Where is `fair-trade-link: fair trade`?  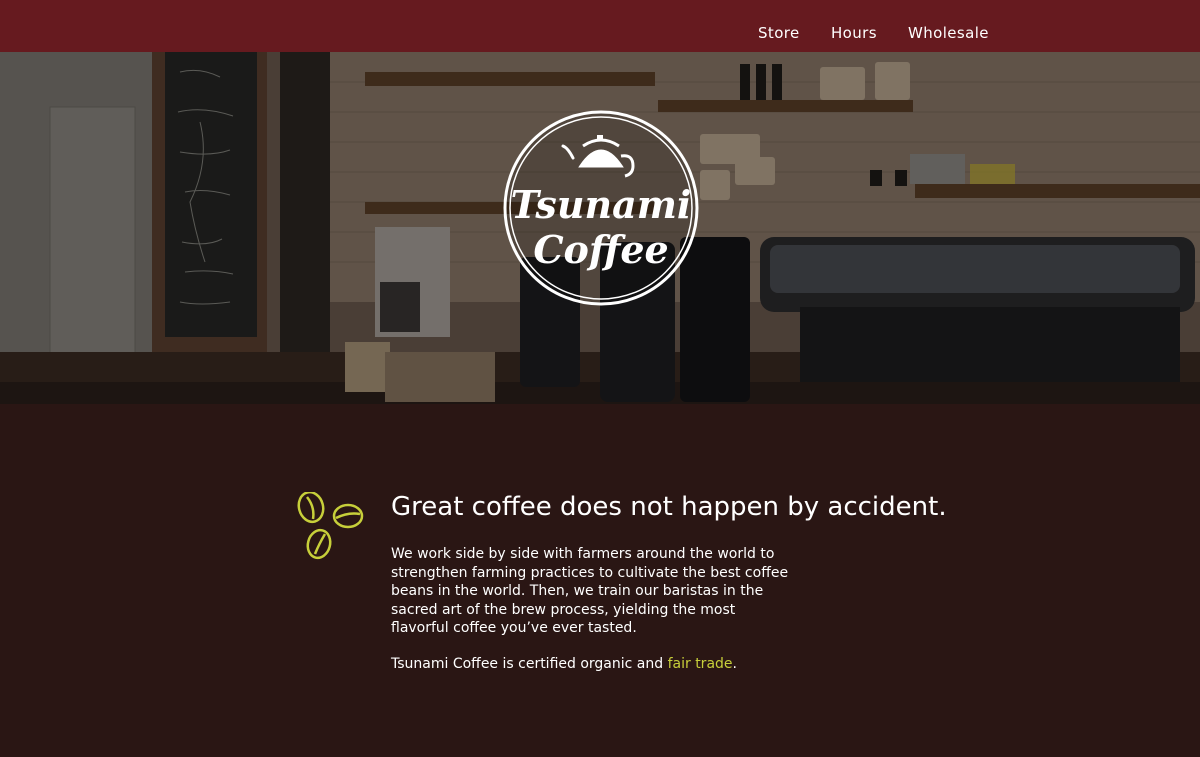
fair-trade-link: fair trade is located at coordinates (700, 664).